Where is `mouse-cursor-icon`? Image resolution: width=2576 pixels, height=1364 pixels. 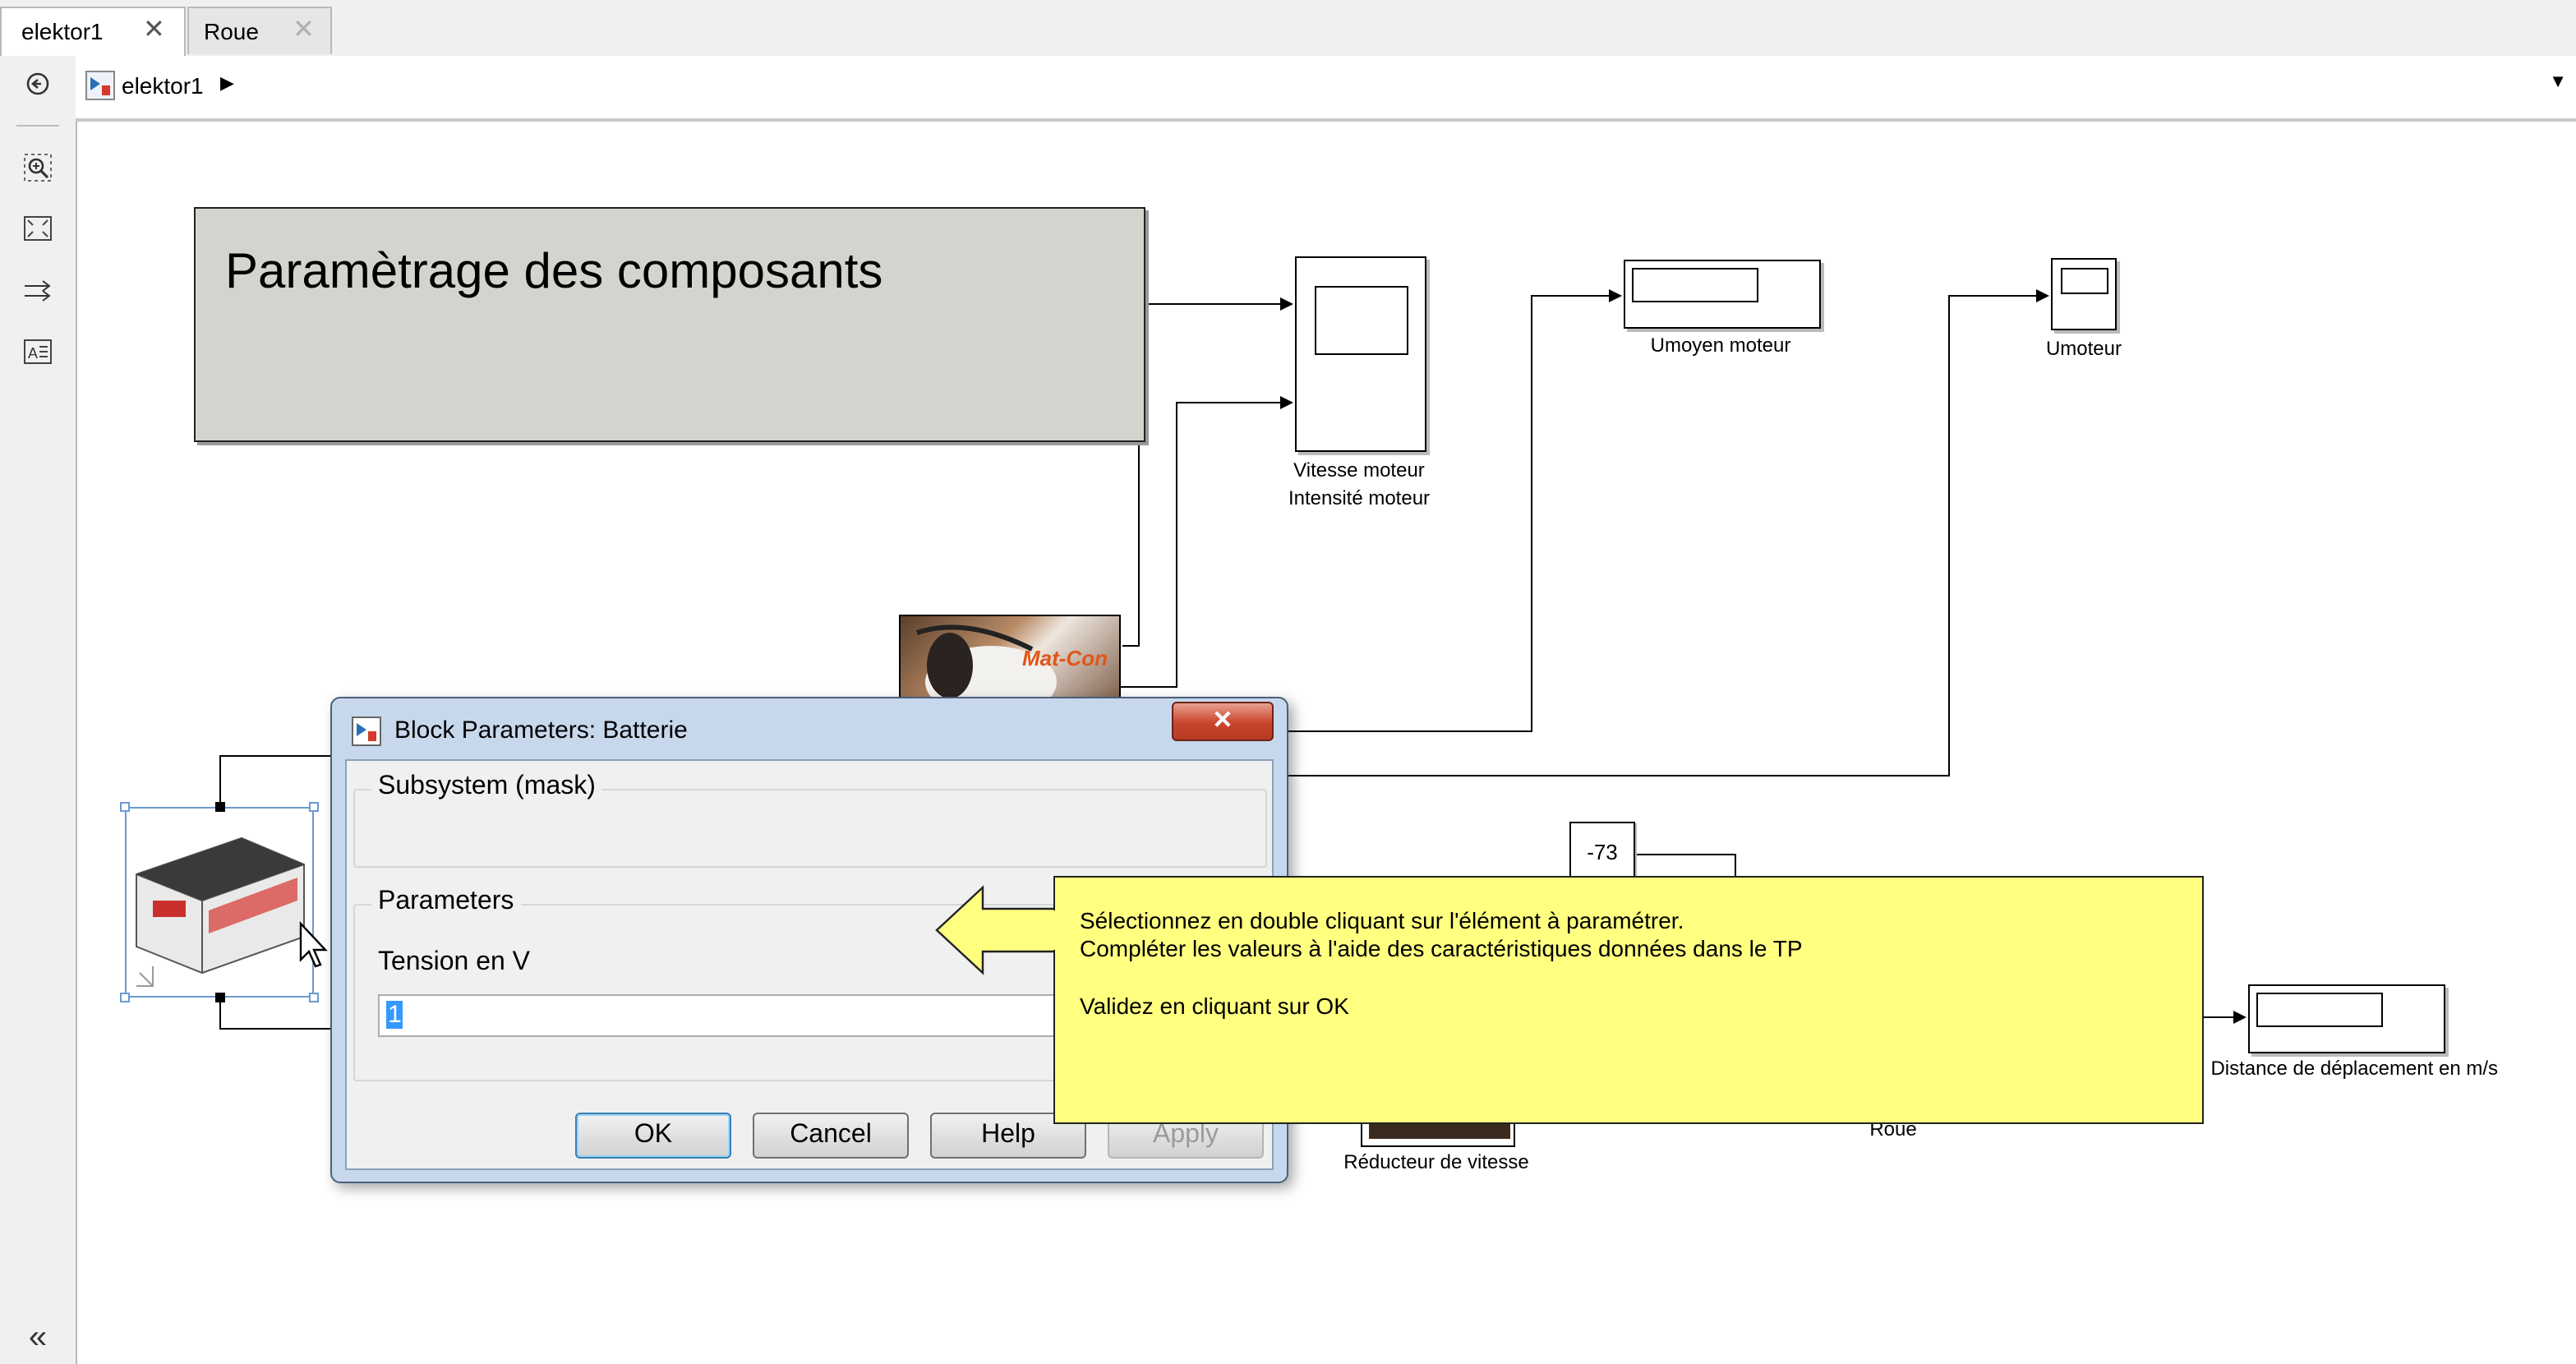 mouse-cursor-icon is located at coordinates (313, 944).